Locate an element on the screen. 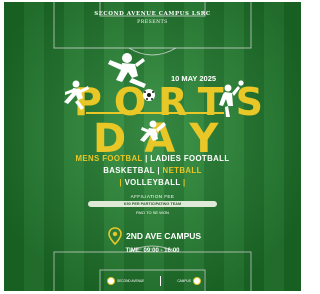 The height and width of the screenshot is (294, 320). volleyball-player-silhouette is located at coordinates (153, 131).